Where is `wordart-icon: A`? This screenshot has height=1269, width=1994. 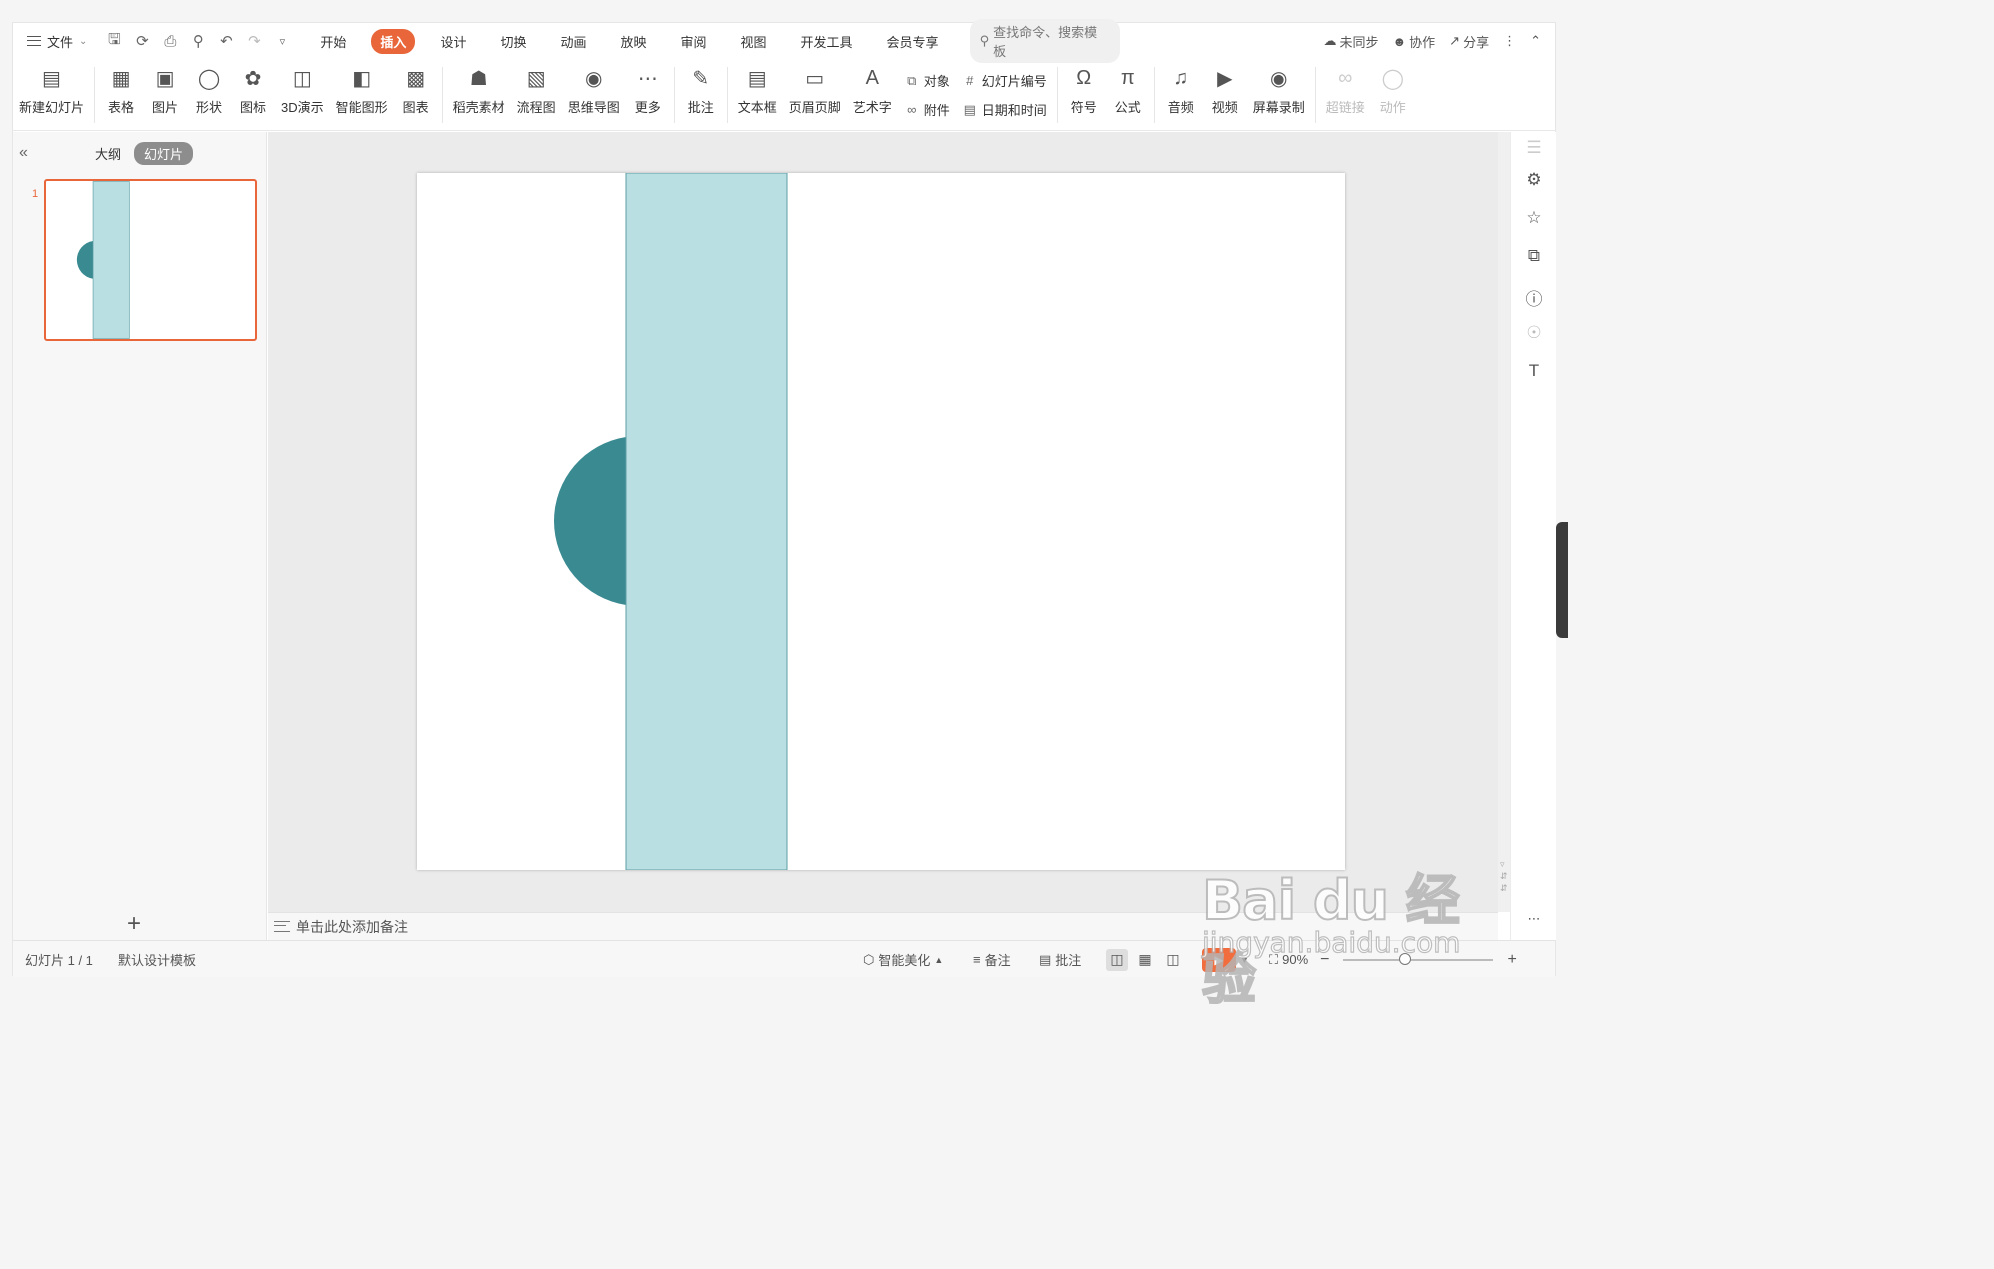
wordart-icon: A is located at coordinates (872, 77).